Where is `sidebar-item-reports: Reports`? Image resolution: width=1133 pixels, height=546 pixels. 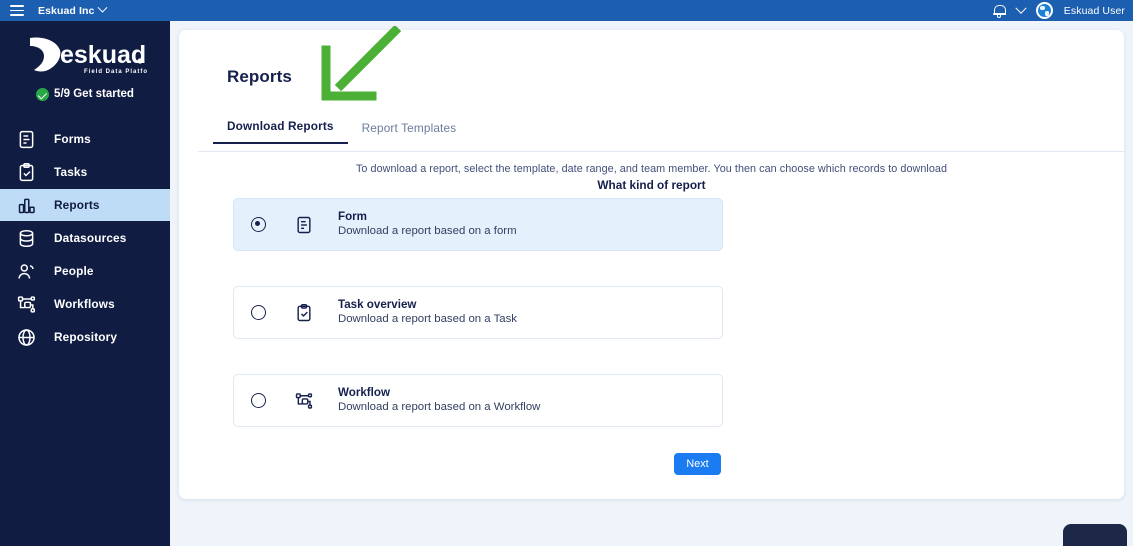
sidebar-item-reports: Reports is located at coordinates (85, 205).